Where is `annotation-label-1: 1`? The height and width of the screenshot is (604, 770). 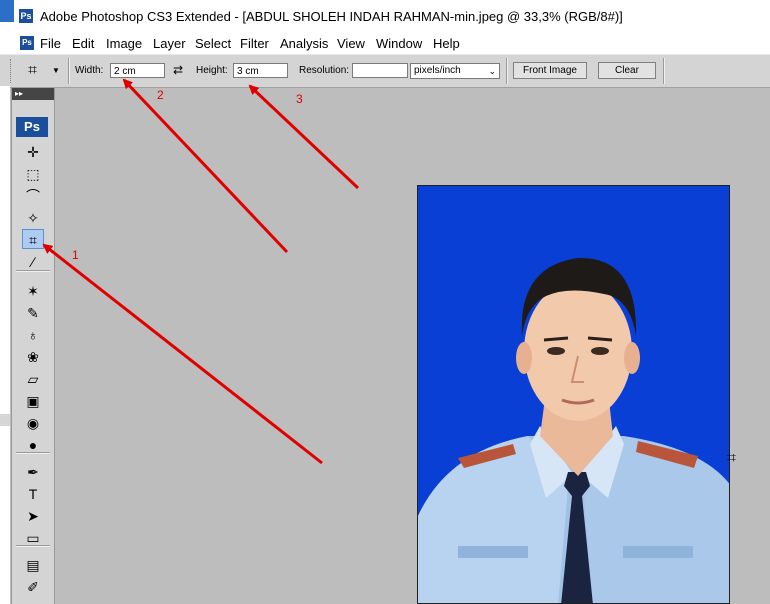
annotation-label-1: 1 is located at coordinates (75, 255).